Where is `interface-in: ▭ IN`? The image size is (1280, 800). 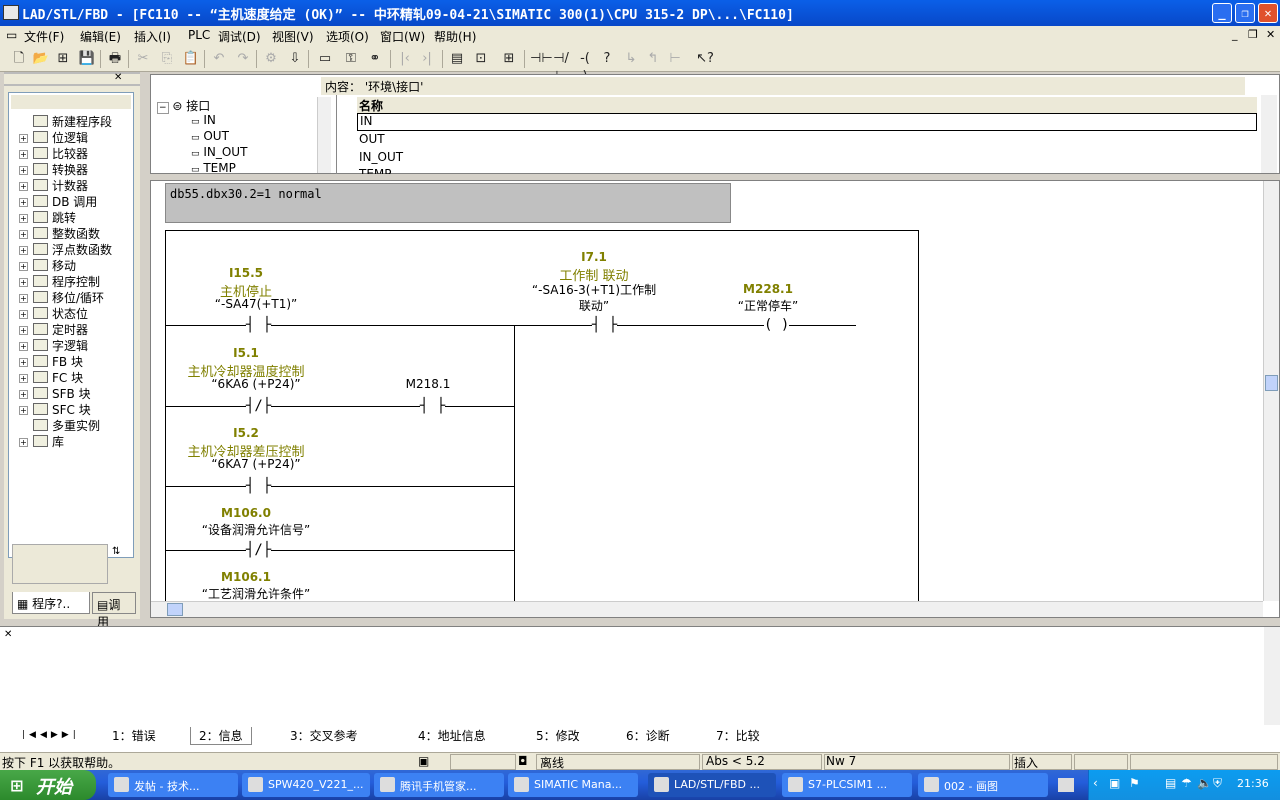 interface-in: ▭ IN is located at coordinates (203, 120).